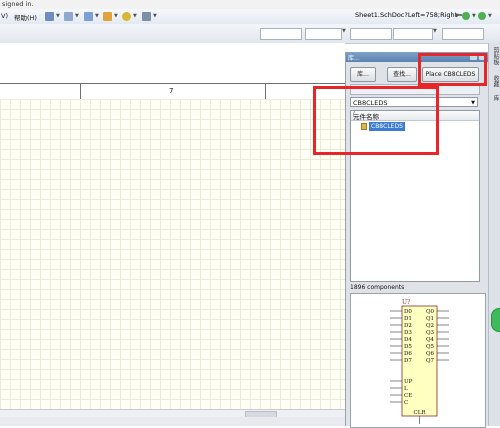 The image size is (500, 428). Describe the element at coordinates (408, 312) in the screenshot. I see `symbol-pin-label: D0` at that location.